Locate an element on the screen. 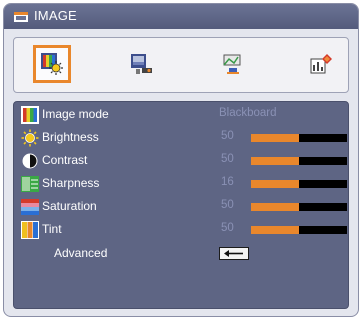 This screenshot has height=320, width=362. contrast-label: Contrast is located at coordinates (65, 160).